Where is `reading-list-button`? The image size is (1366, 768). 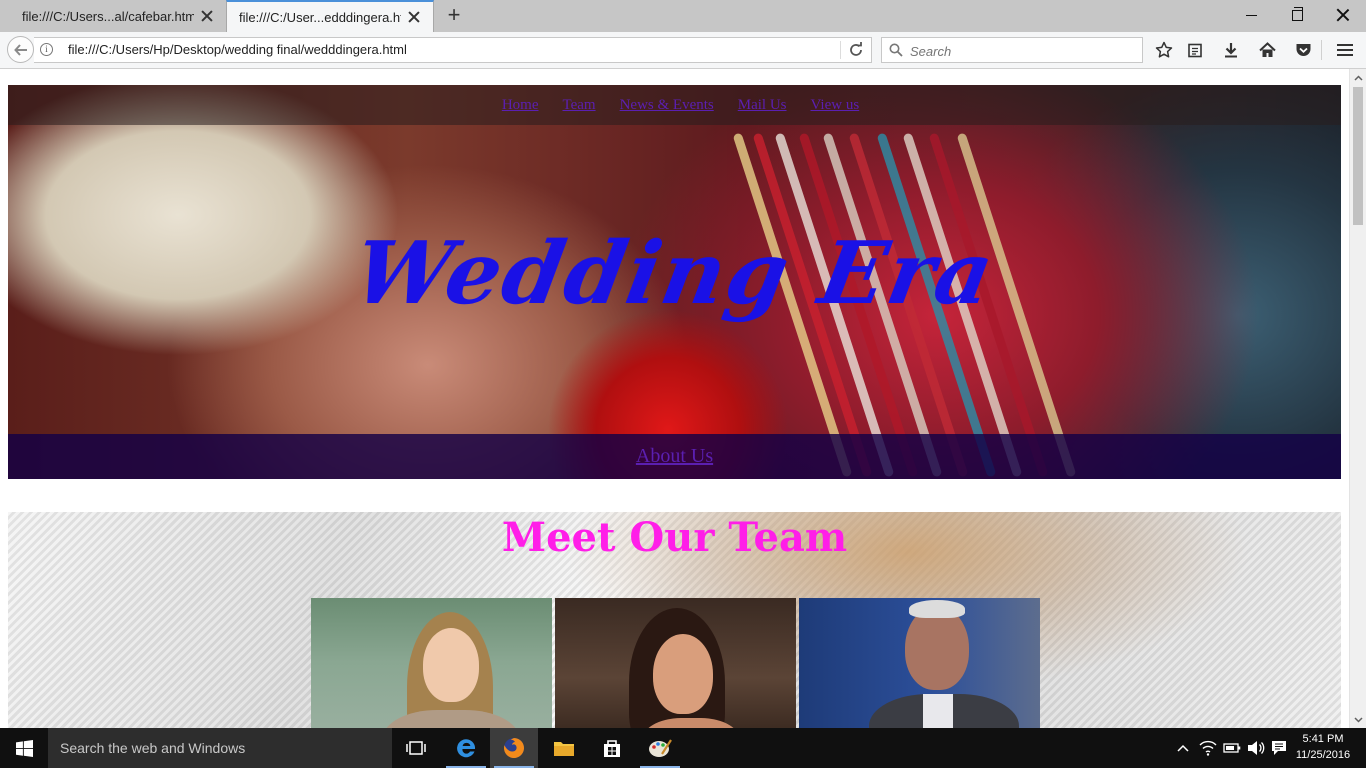 reading-list-button is located at coordinates (1195, 50).